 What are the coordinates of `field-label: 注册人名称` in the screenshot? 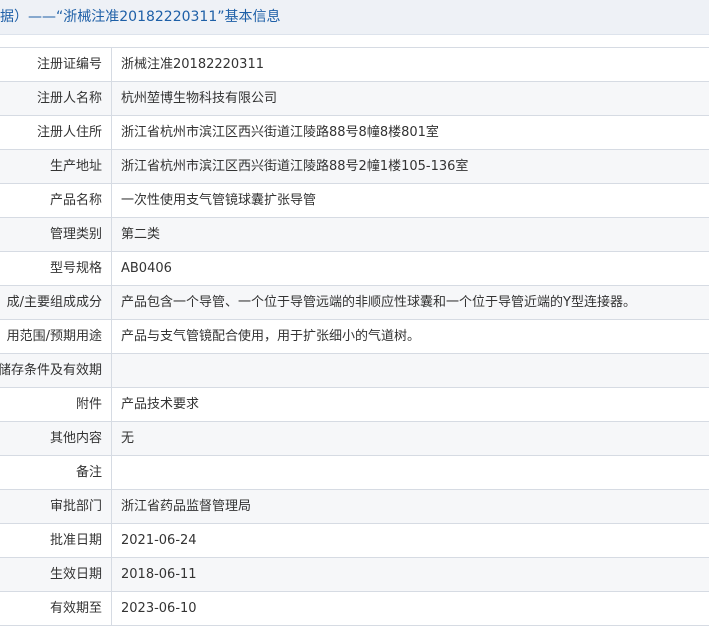 It's located at (69, 98).